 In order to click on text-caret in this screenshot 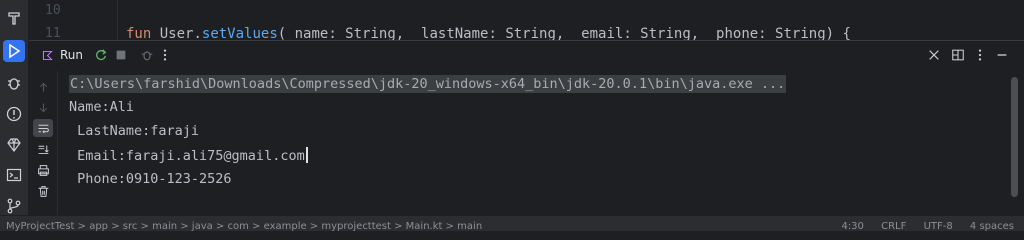, I will do `click(306, 155)`.